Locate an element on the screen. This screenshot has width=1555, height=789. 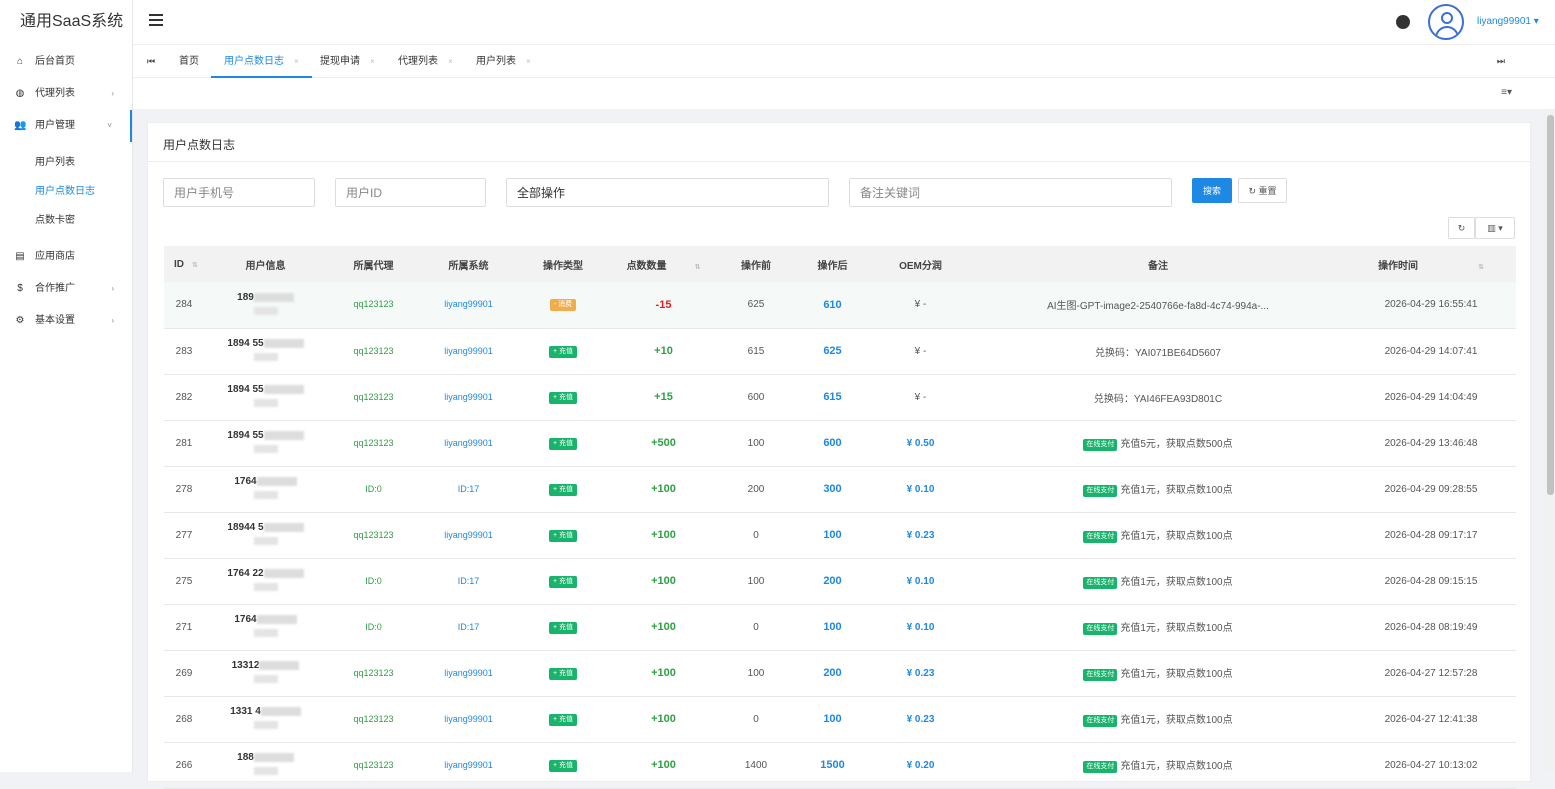
user-phone: 1764 is located at coordinates (245, 481).